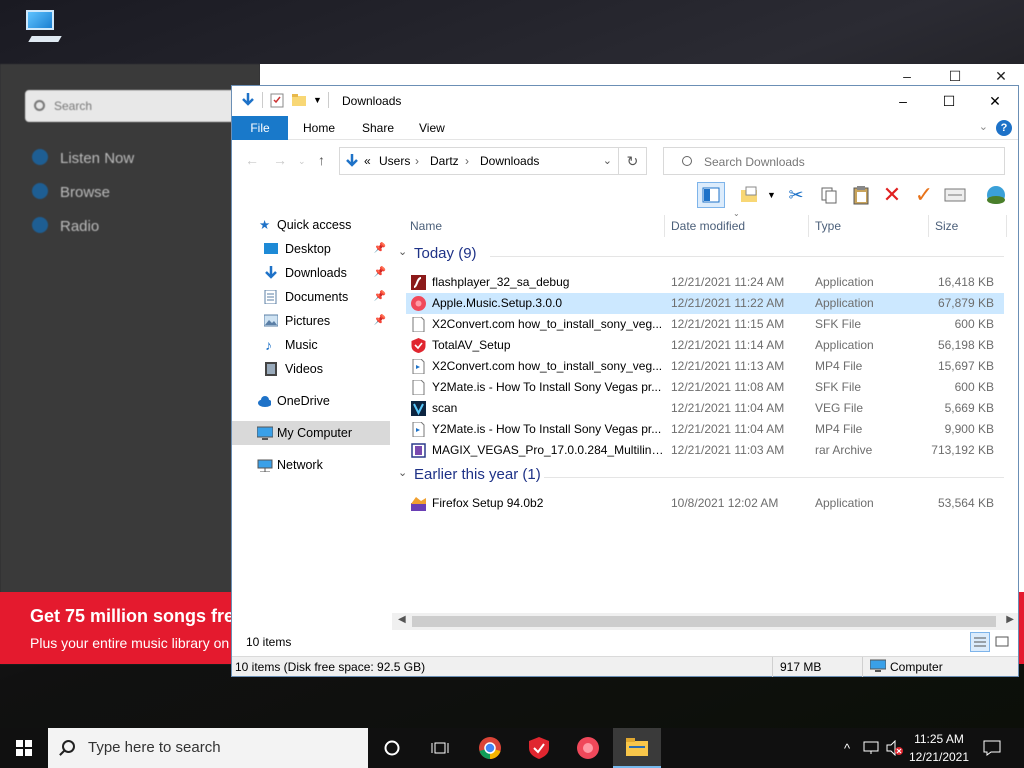 The image size is (1024, 768). I want to click on flash-icon, so click(418, 282).